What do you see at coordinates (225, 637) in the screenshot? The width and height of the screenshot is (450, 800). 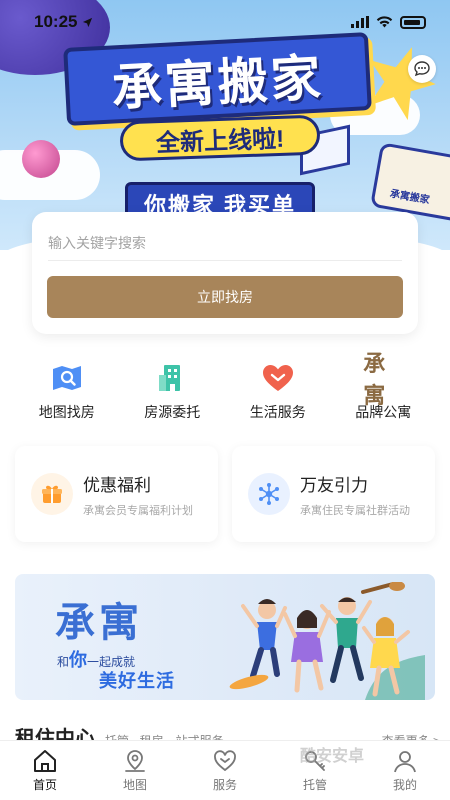 I see `promo-banner: 承寓 和你一起成就 美好生活` at bounding box center [225, 637].